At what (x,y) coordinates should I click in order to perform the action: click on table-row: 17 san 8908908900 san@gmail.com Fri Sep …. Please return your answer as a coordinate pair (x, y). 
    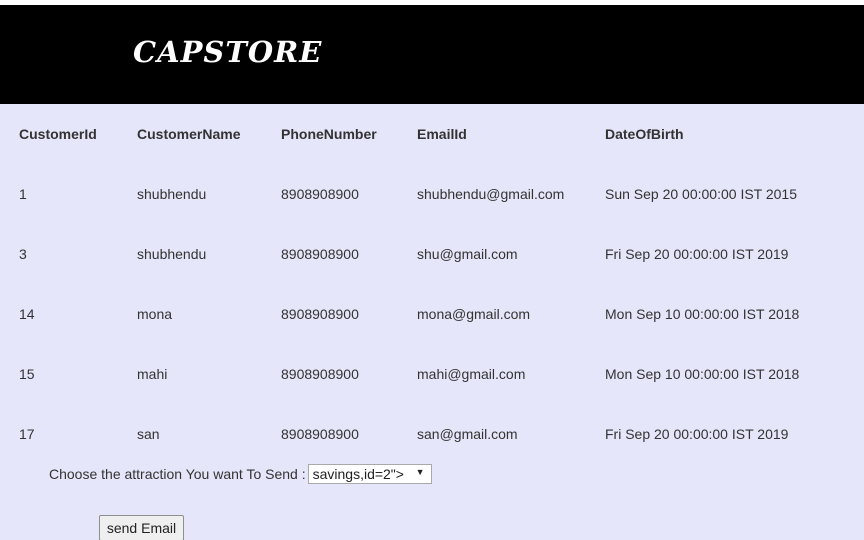
    Looking at the image, I should click on (432, 434).